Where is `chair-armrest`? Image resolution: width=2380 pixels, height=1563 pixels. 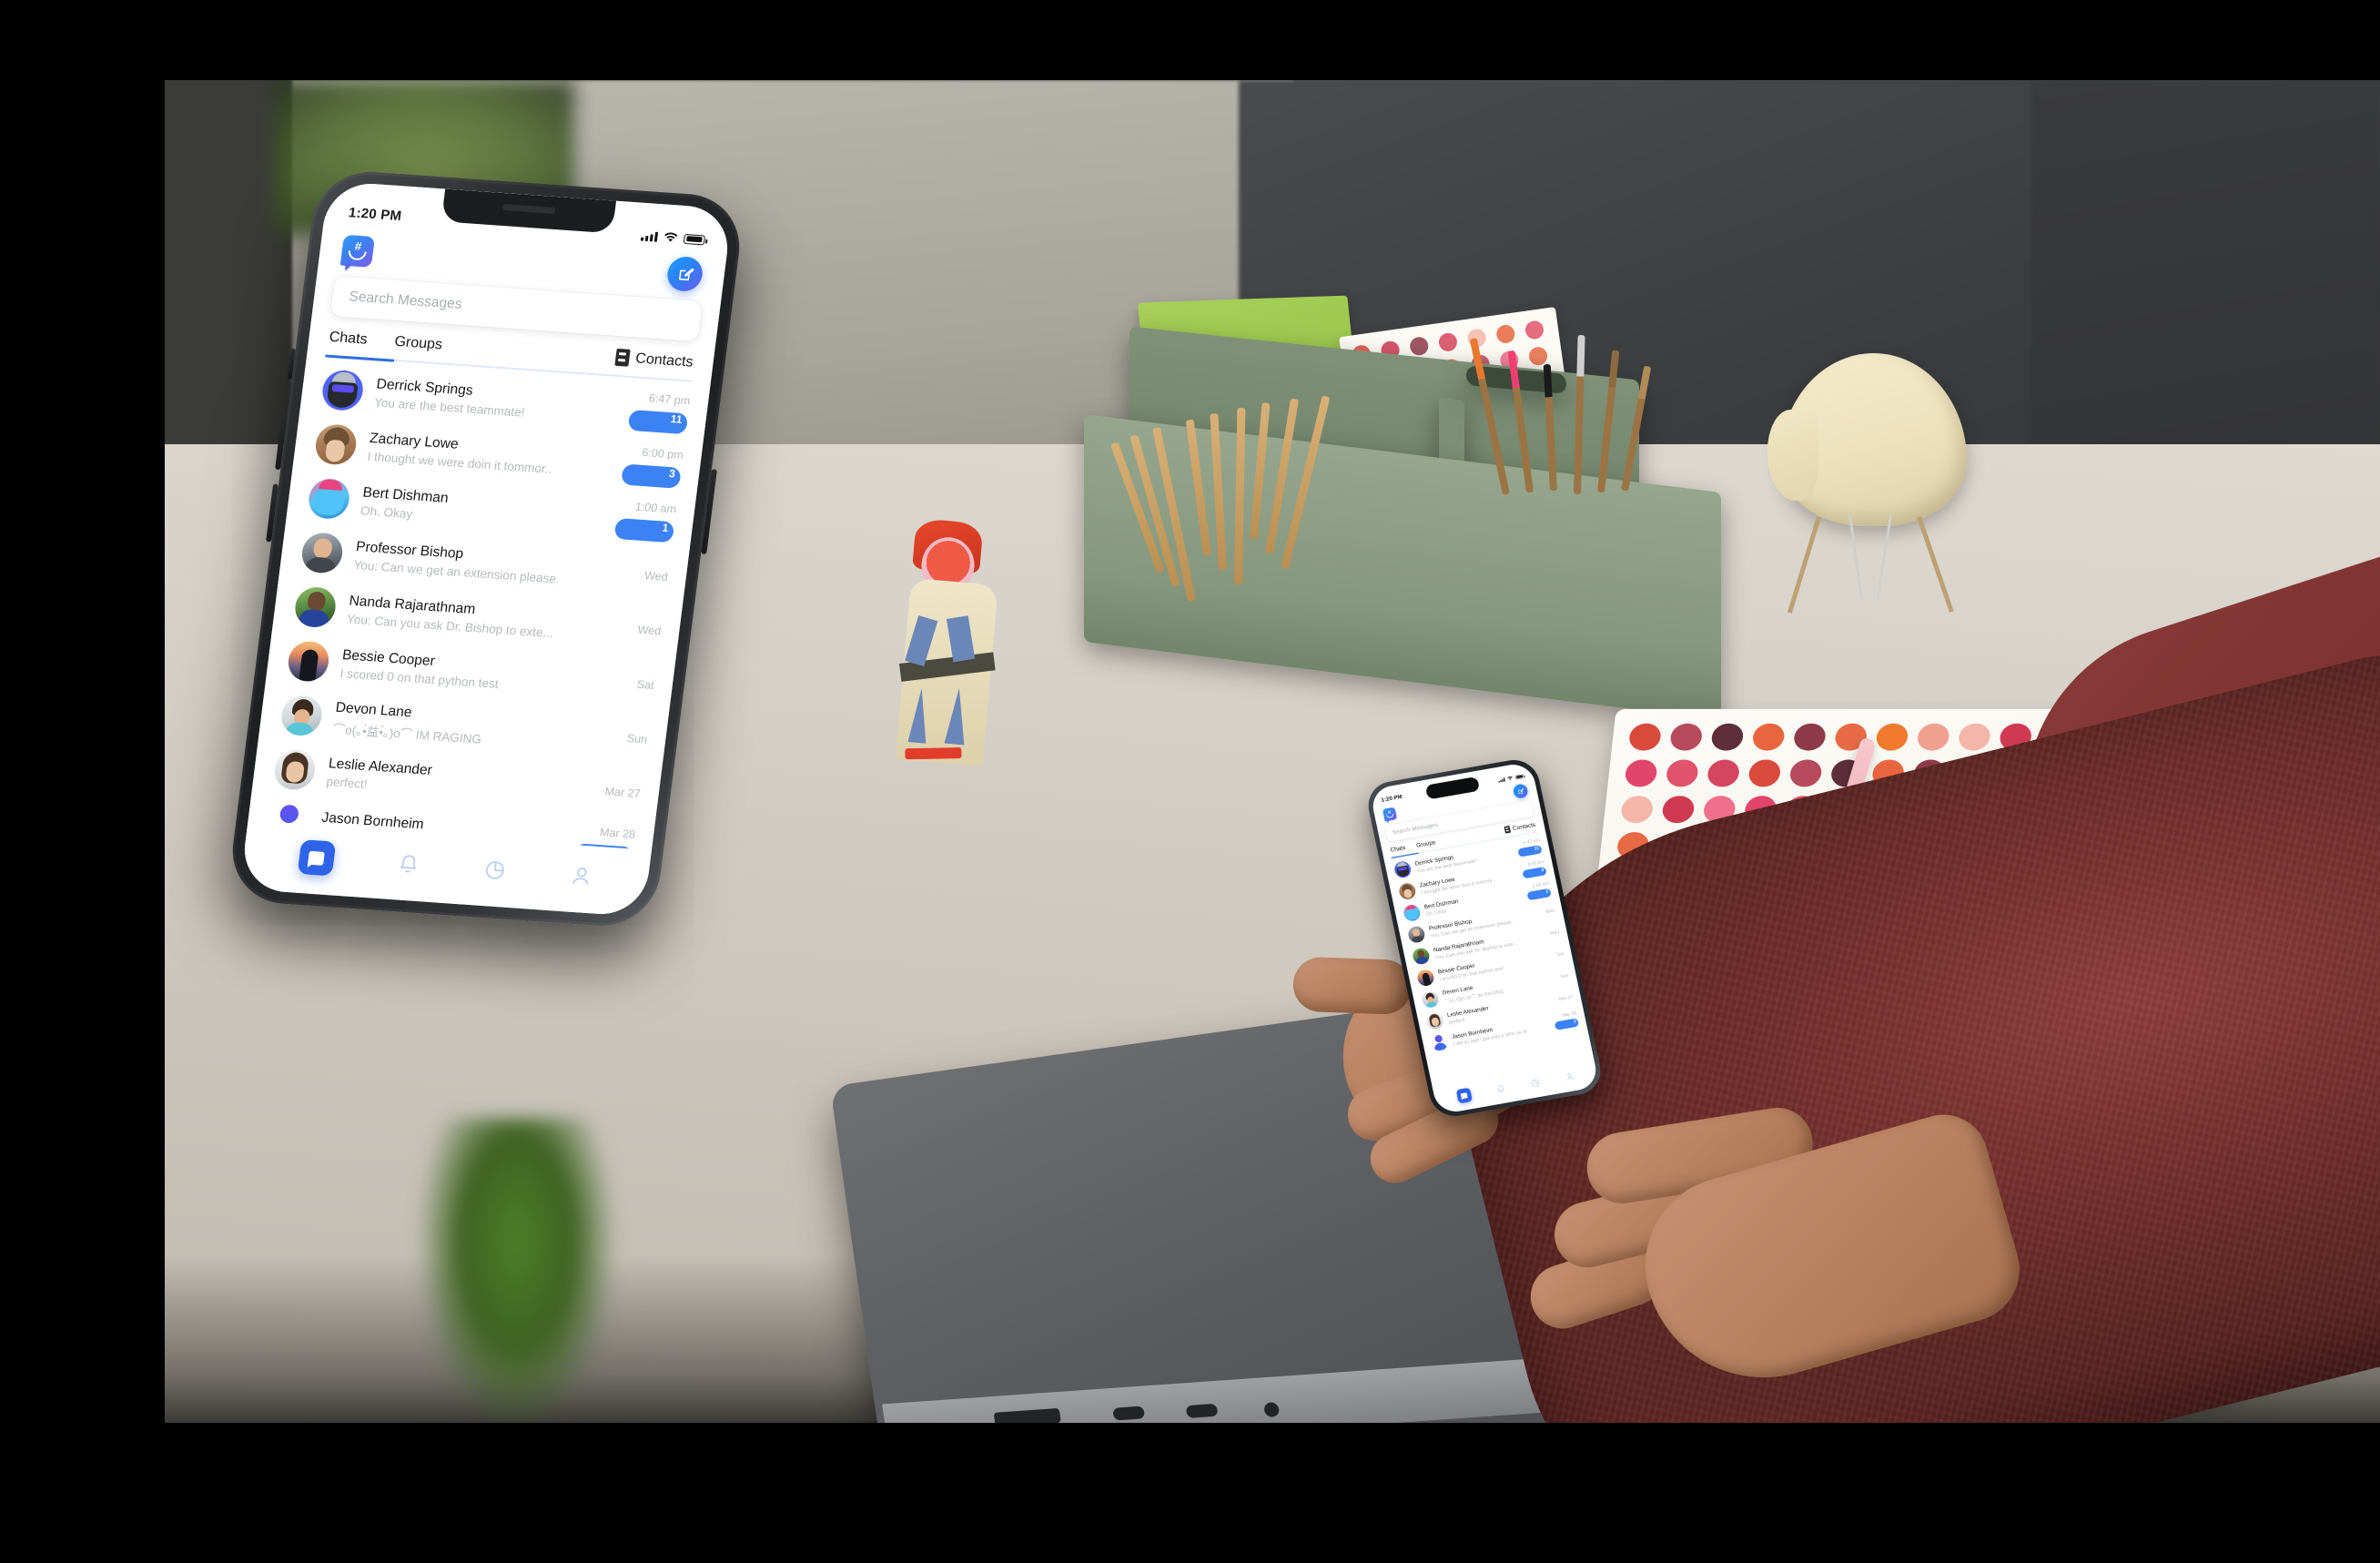 chair-armrest is located at coordinates (1792, 455).